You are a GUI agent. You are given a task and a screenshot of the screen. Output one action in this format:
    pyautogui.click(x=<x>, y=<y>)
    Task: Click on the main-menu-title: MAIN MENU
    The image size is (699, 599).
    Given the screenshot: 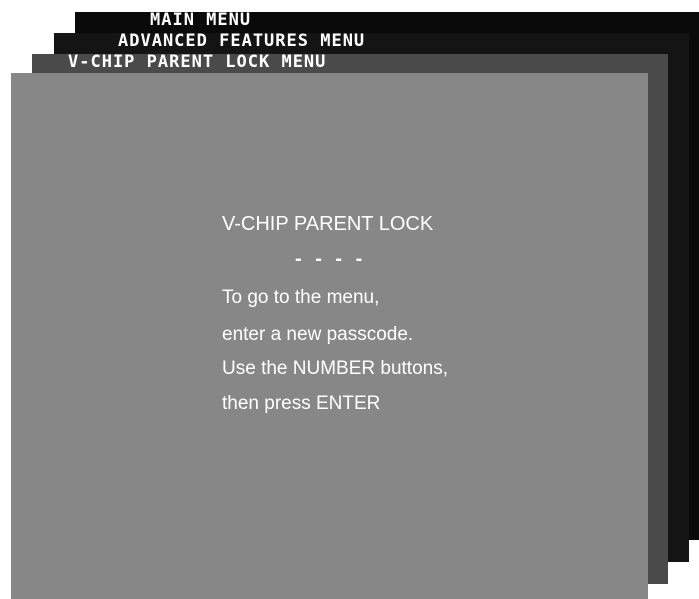 What is the action you would take?
    pyautogui.click(x=201, y=20)
    